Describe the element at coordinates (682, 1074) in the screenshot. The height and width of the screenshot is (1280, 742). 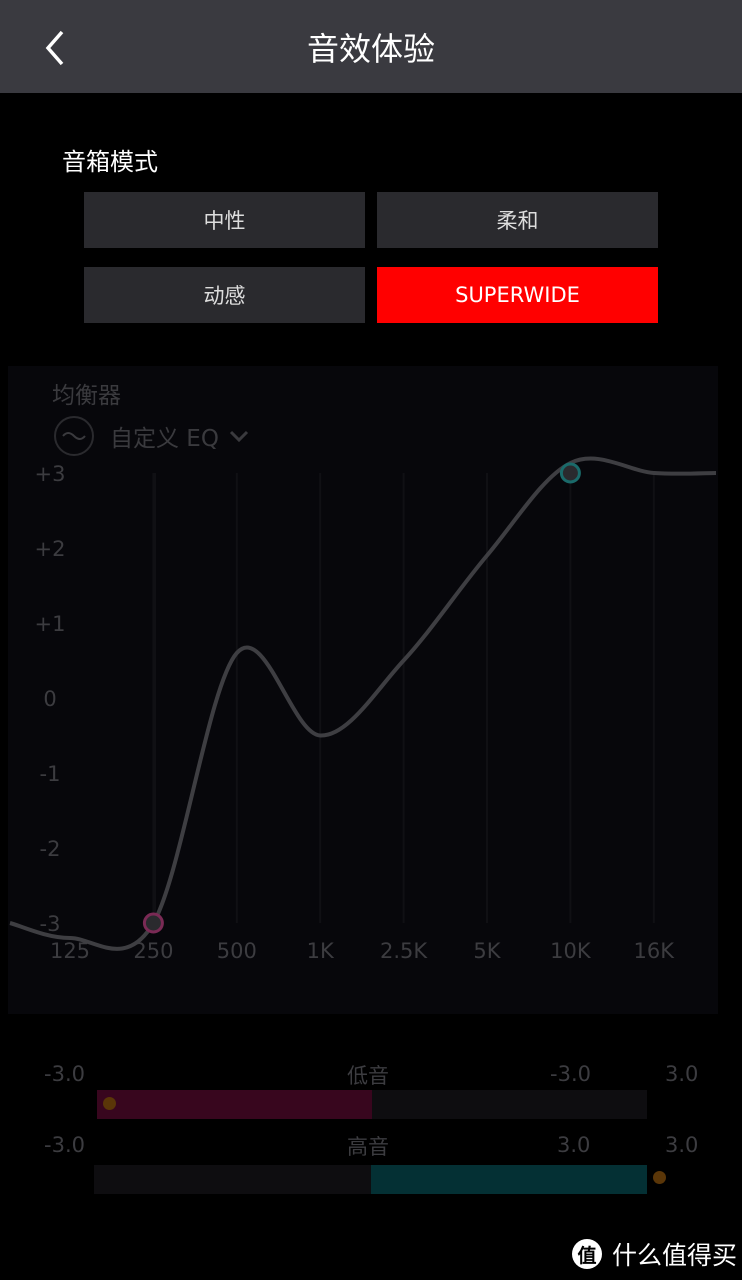
I see `bass-max: 3.0` at that location.